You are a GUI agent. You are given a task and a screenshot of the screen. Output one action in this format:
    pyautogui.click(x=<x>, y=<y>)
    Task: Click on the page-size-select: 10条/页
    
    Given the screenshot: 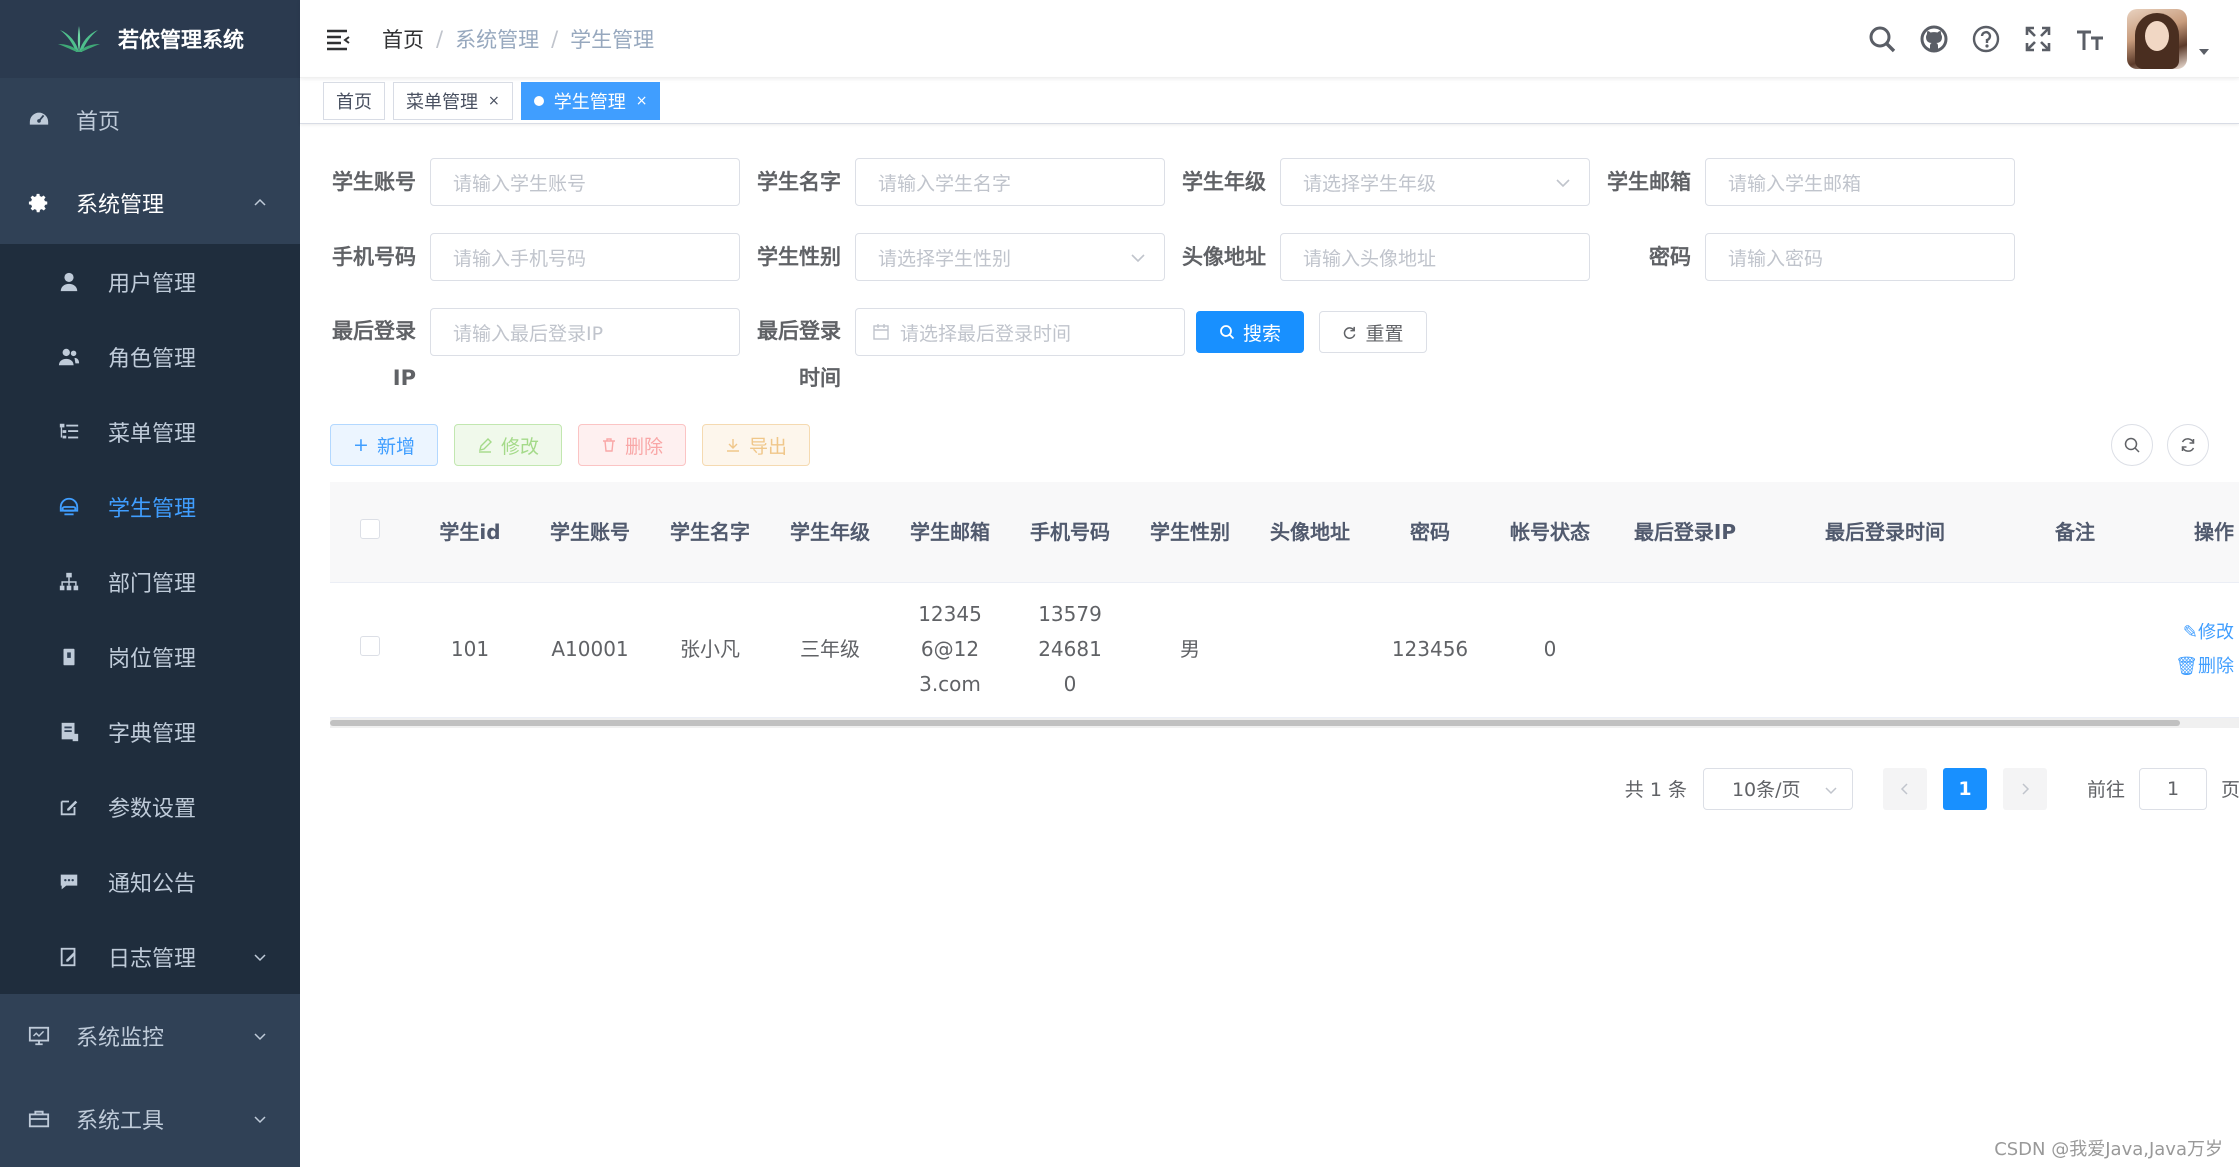 What is the action you would take?
    pyautogui.click(x=1777, y=788)
    